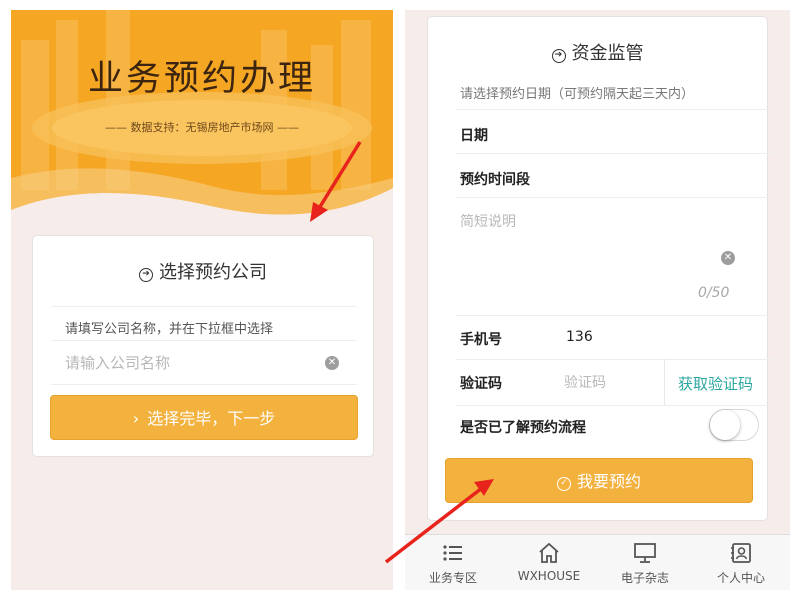  What do you see at coordinates (725, 425) in the screenshot?
I see `toggle-knob` at bounding box center [725, 425].